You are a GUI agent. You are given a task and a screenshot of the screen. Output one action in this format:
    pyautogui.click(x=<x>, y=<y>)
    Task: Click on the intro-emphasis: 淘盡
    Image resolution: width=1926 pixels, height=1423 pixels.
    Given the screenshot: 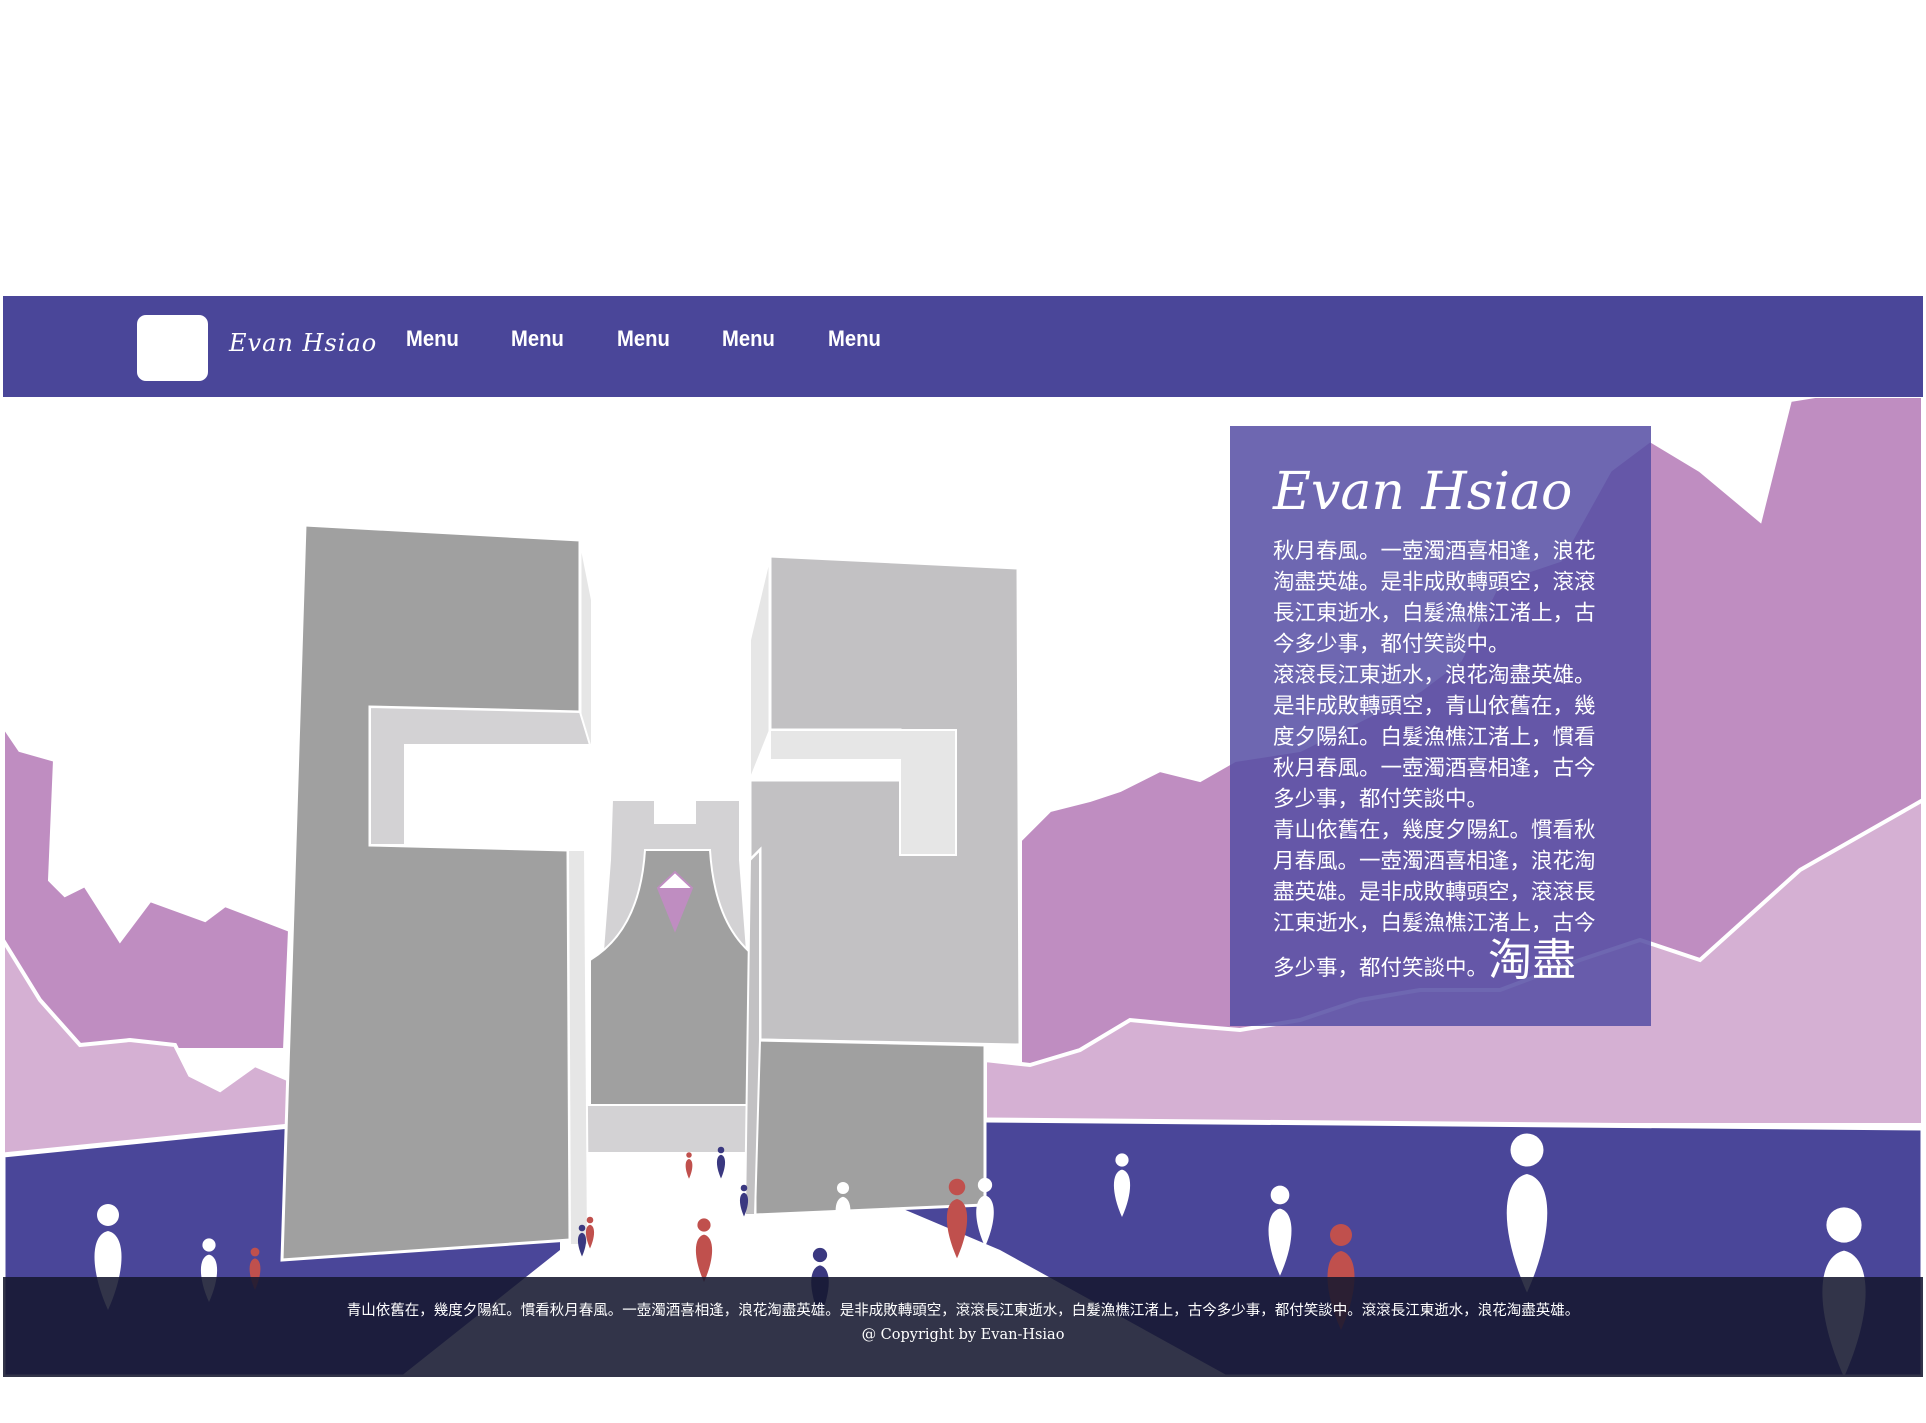 What is the action you would take?
    pyautogui.click(x=1532, y=960)
    